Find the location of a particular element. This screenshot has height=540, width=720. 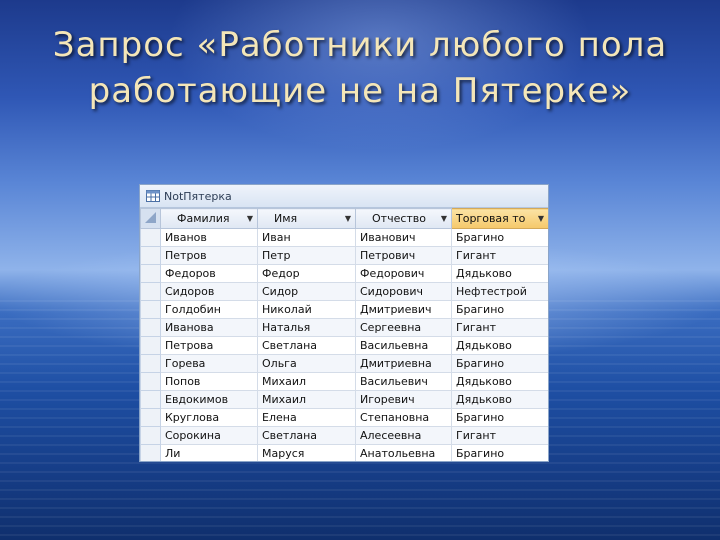

table-cell: Федорович is located at coordinates (403, 273).